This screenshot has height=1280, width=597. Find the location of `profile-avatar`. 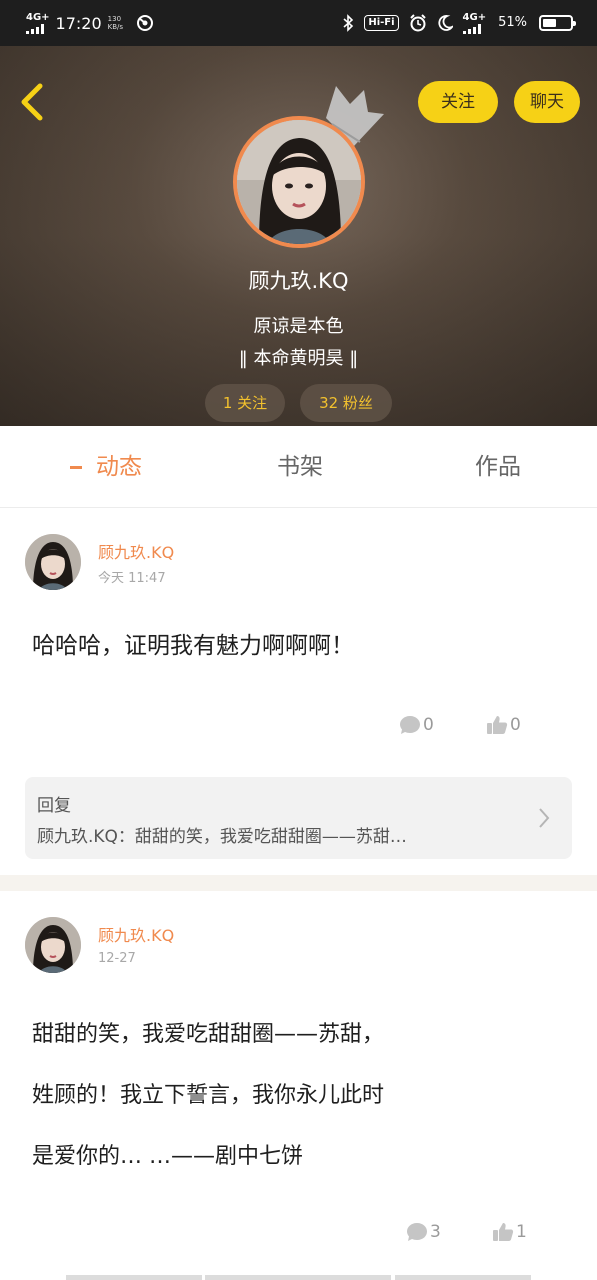

profile-avatar is located at coordinates (299, 182).